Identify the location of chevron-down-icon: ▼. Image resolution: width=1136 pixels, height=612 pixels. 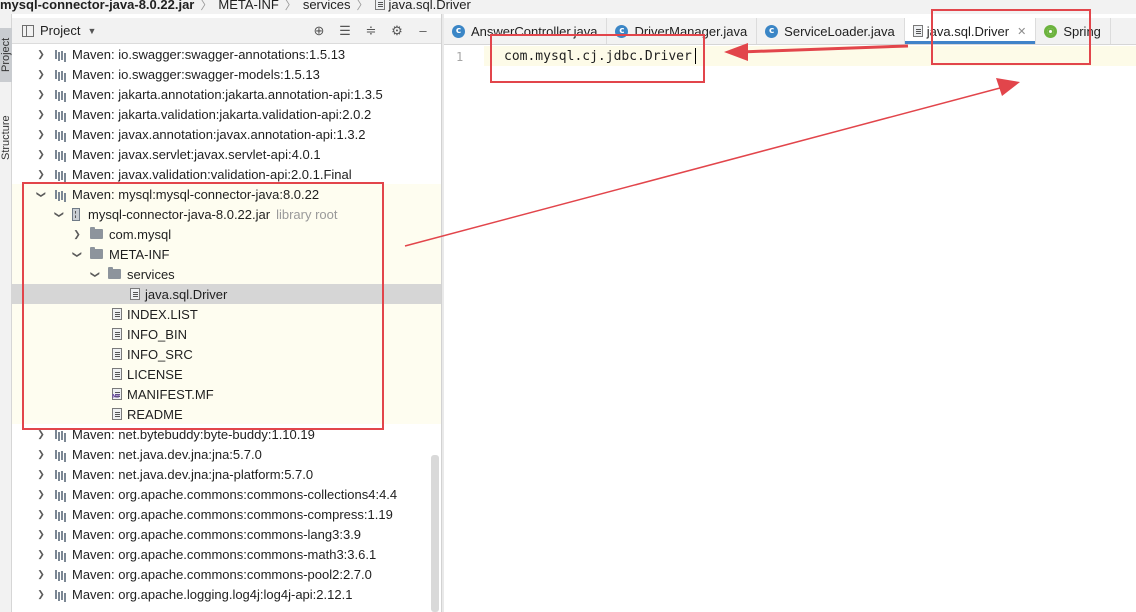
(91, 31).